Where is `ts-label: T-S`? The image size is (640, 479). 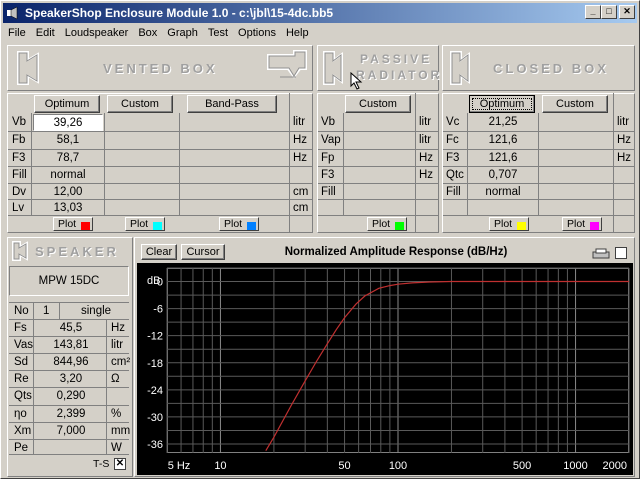
ts-label: T-S is located at coordinates (101, 464).